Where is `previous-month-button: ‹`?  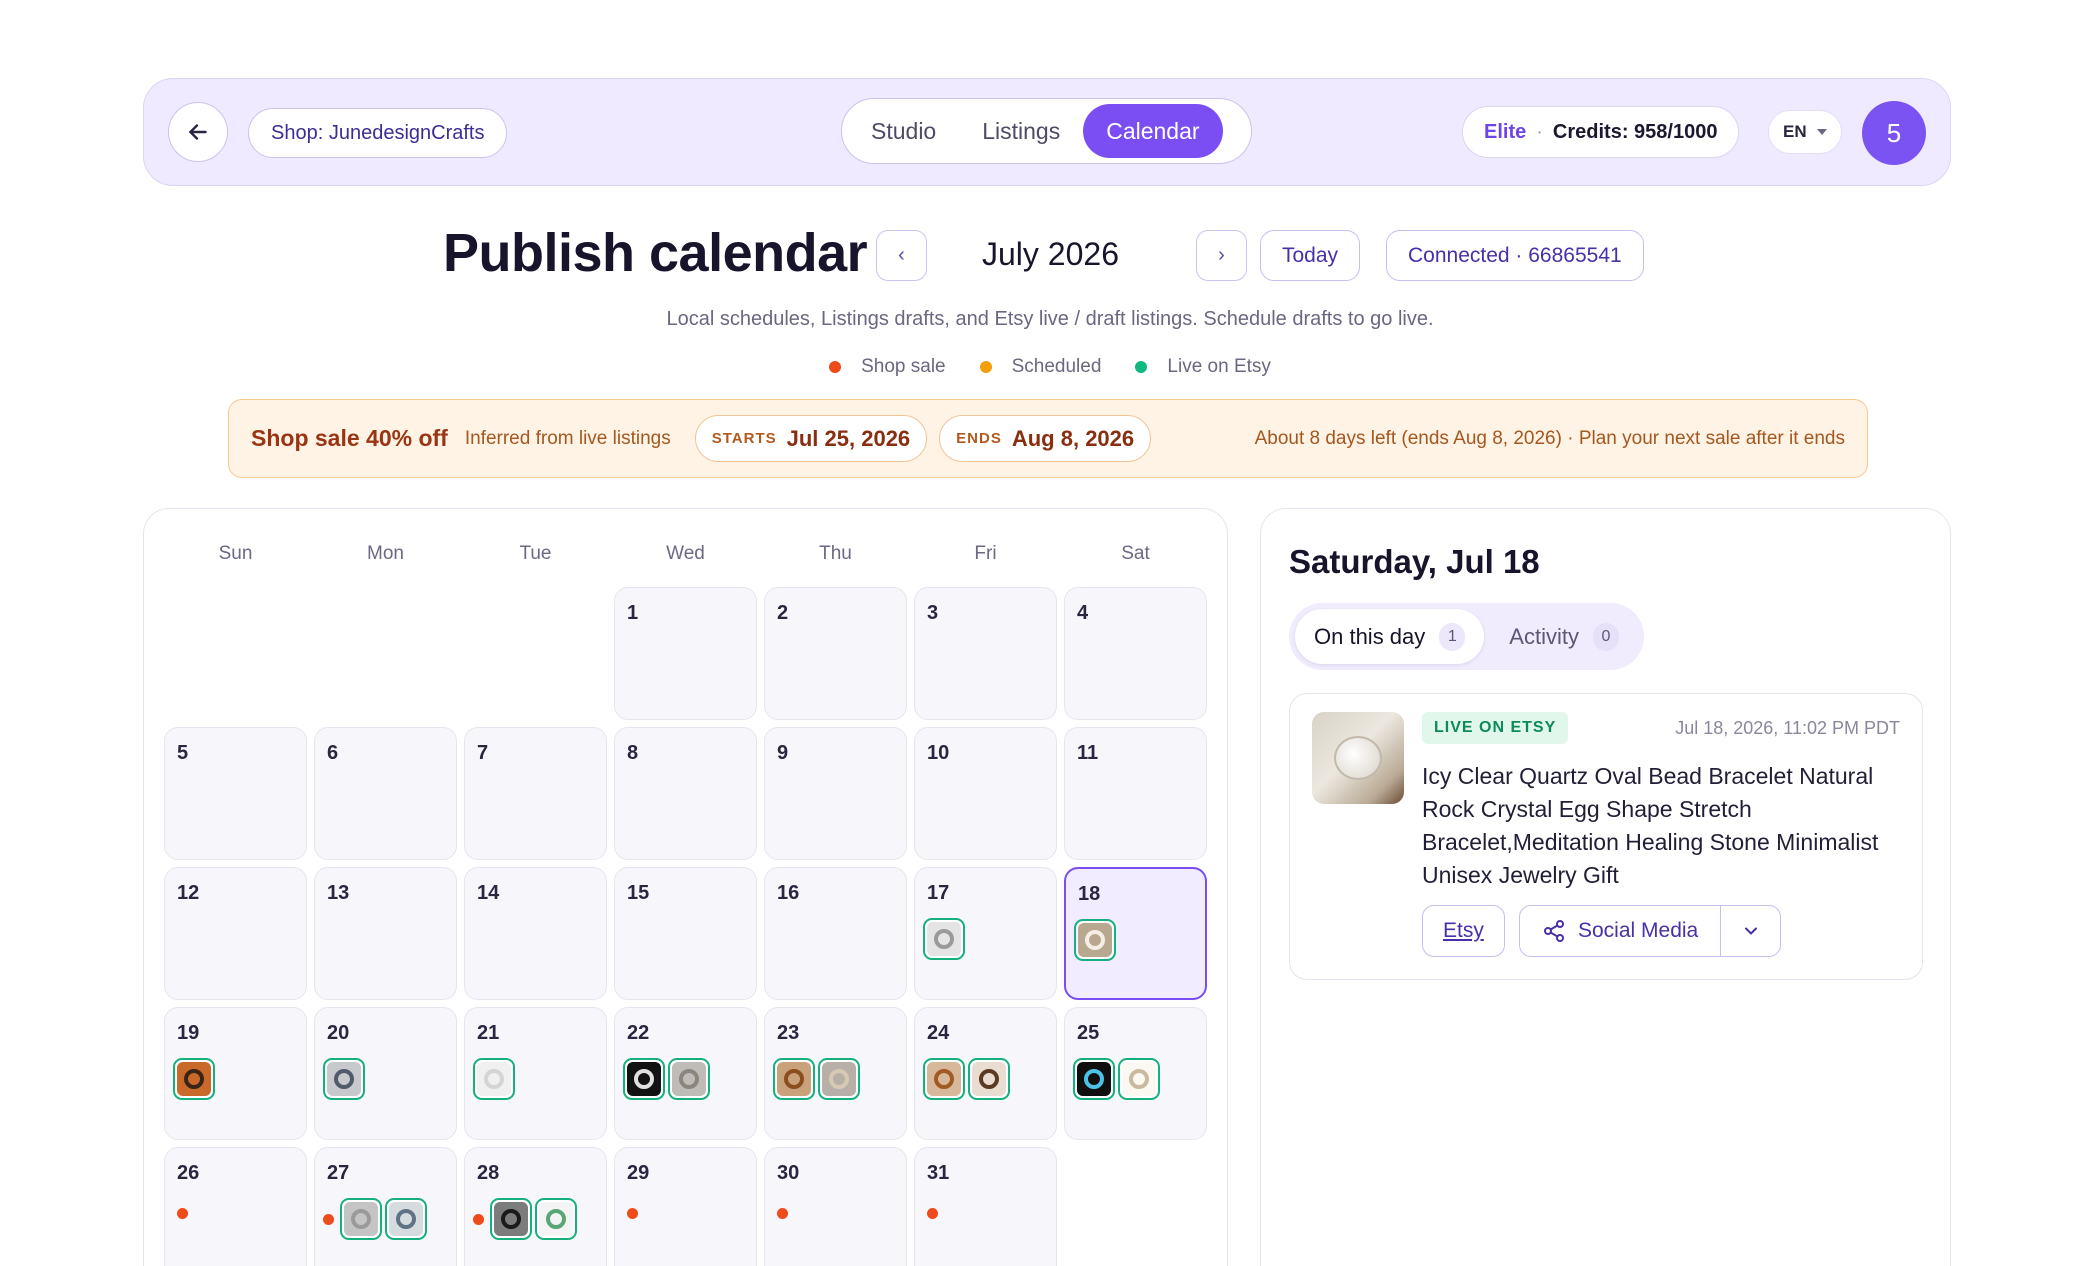
previous-month-button: ‹ is located at coordinates (901, 255).